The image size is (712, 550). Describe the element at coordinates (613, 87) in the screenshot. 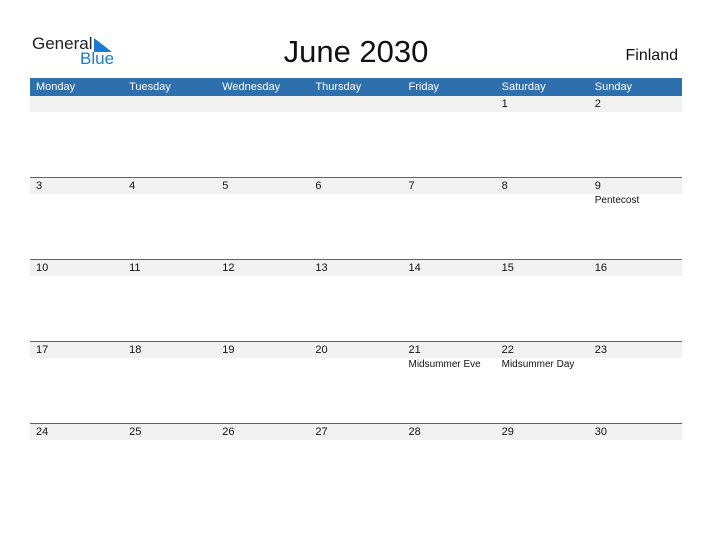

I see `weekday-sunday: Sunday` at that location.